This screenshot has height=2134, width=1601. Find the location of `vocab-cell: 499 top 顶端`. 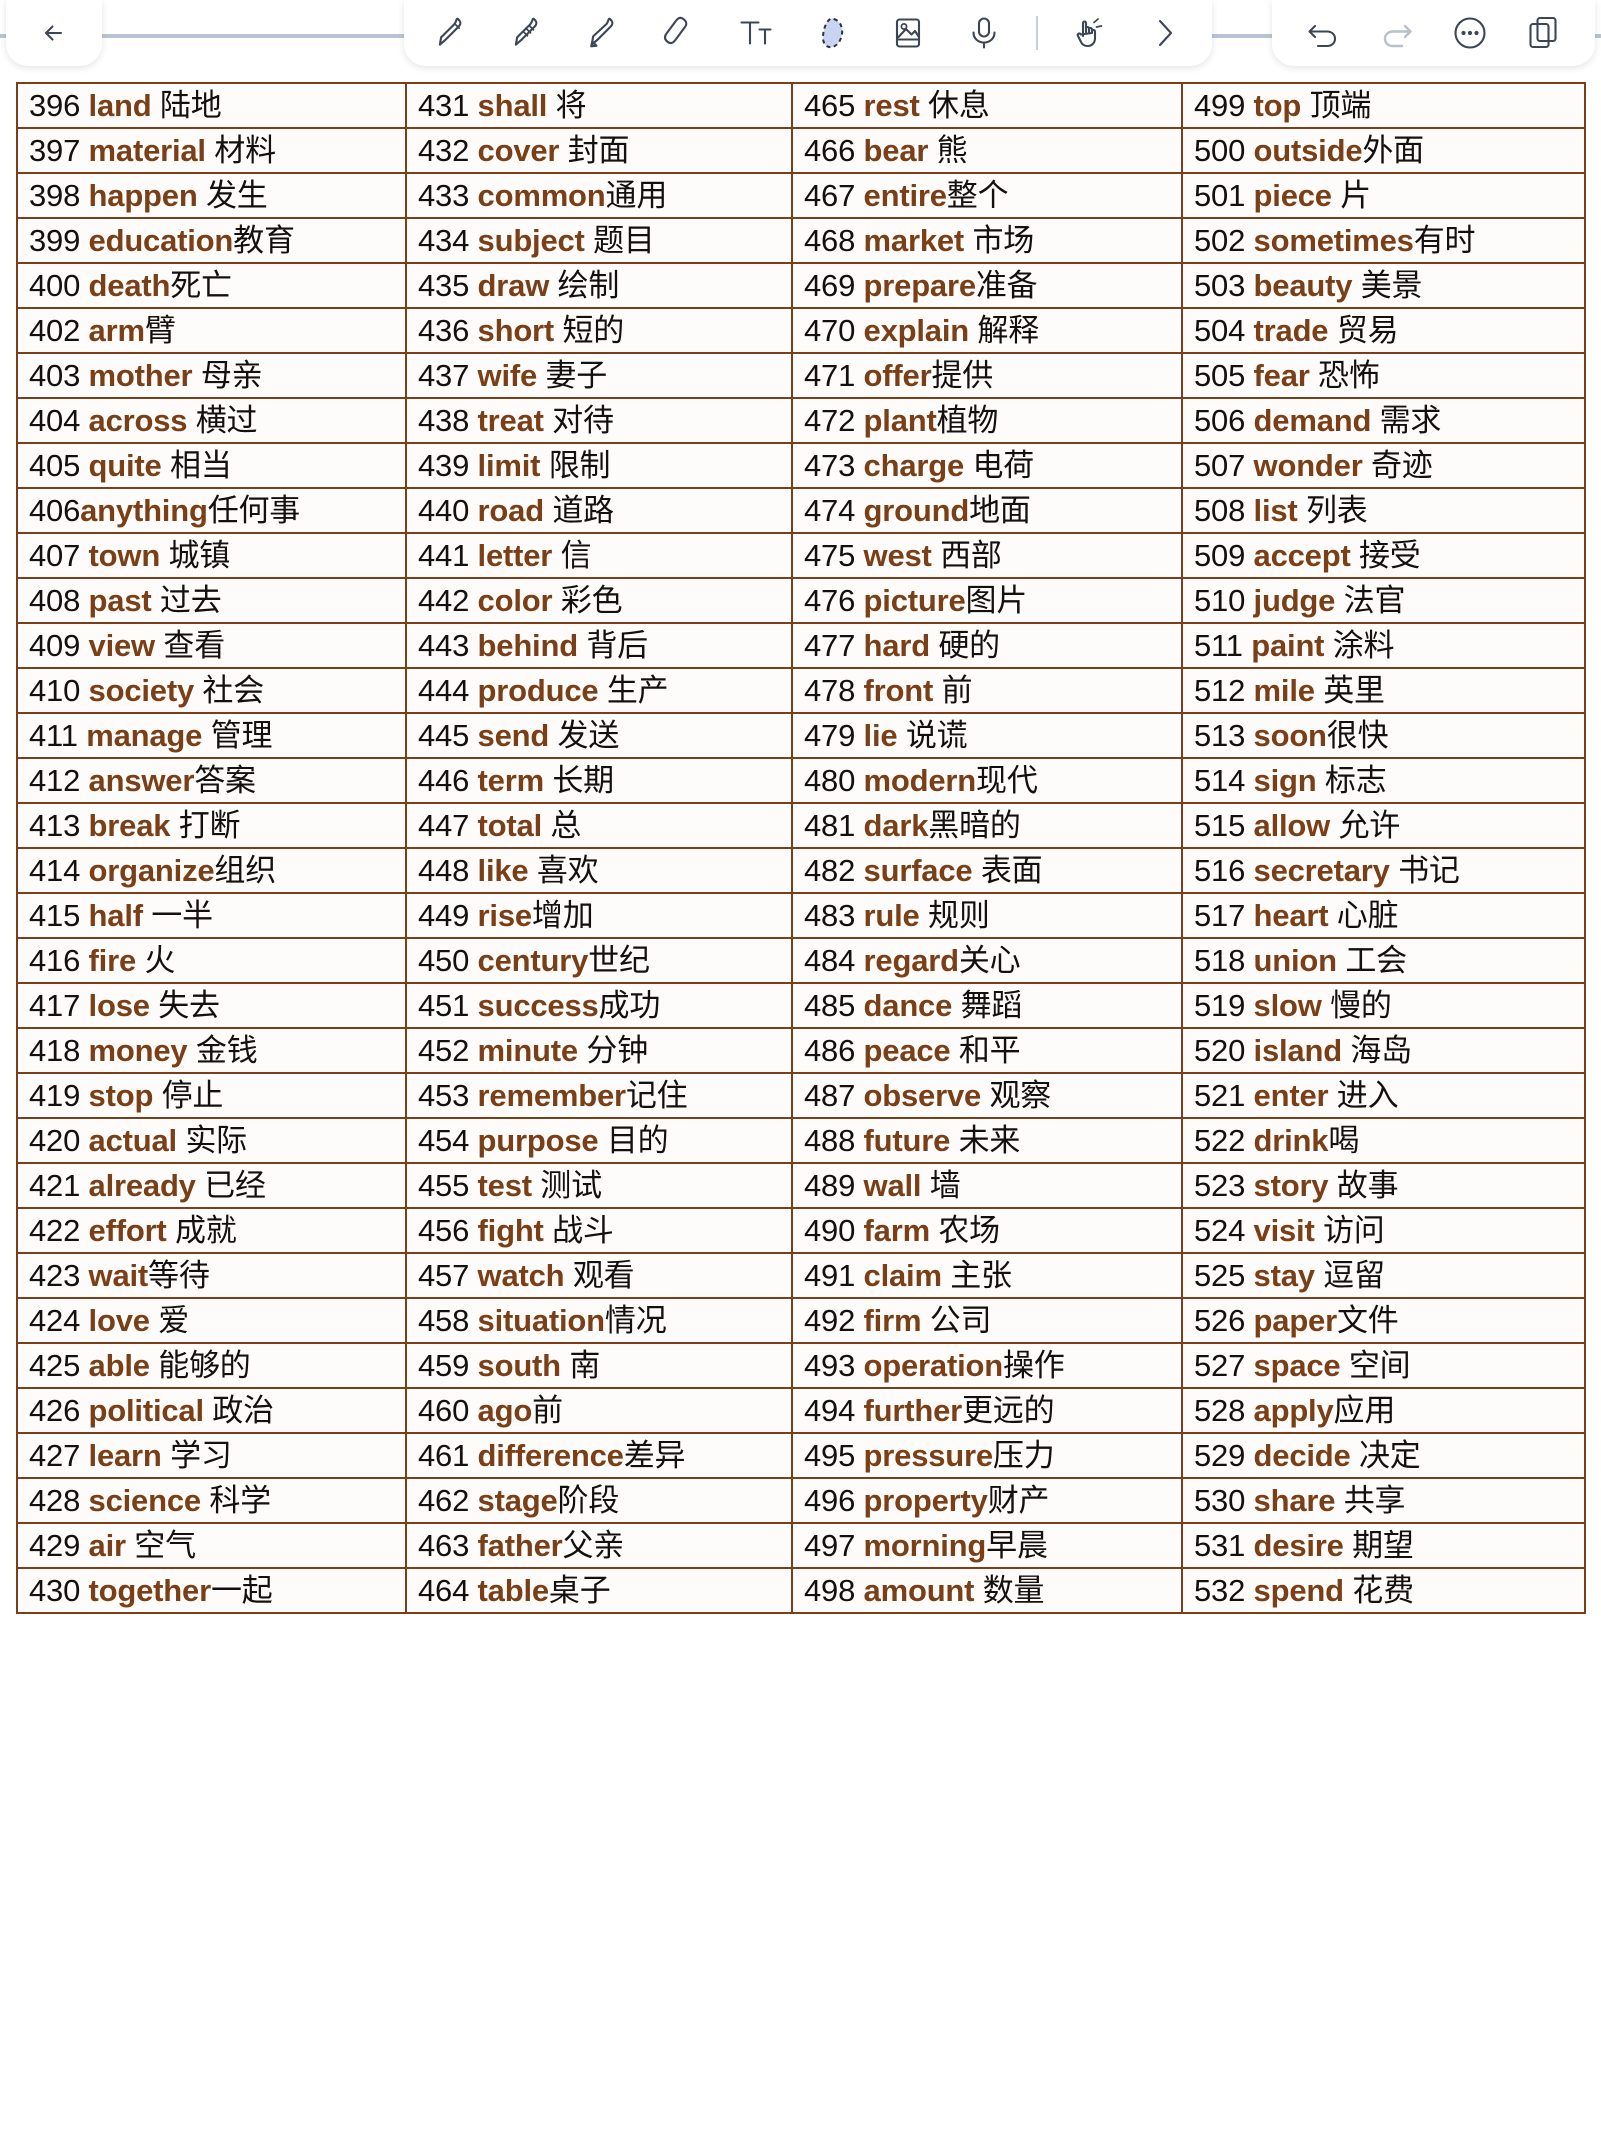

vocab-cell: 499 top 顶端 is located at coordinates (1383, 105).